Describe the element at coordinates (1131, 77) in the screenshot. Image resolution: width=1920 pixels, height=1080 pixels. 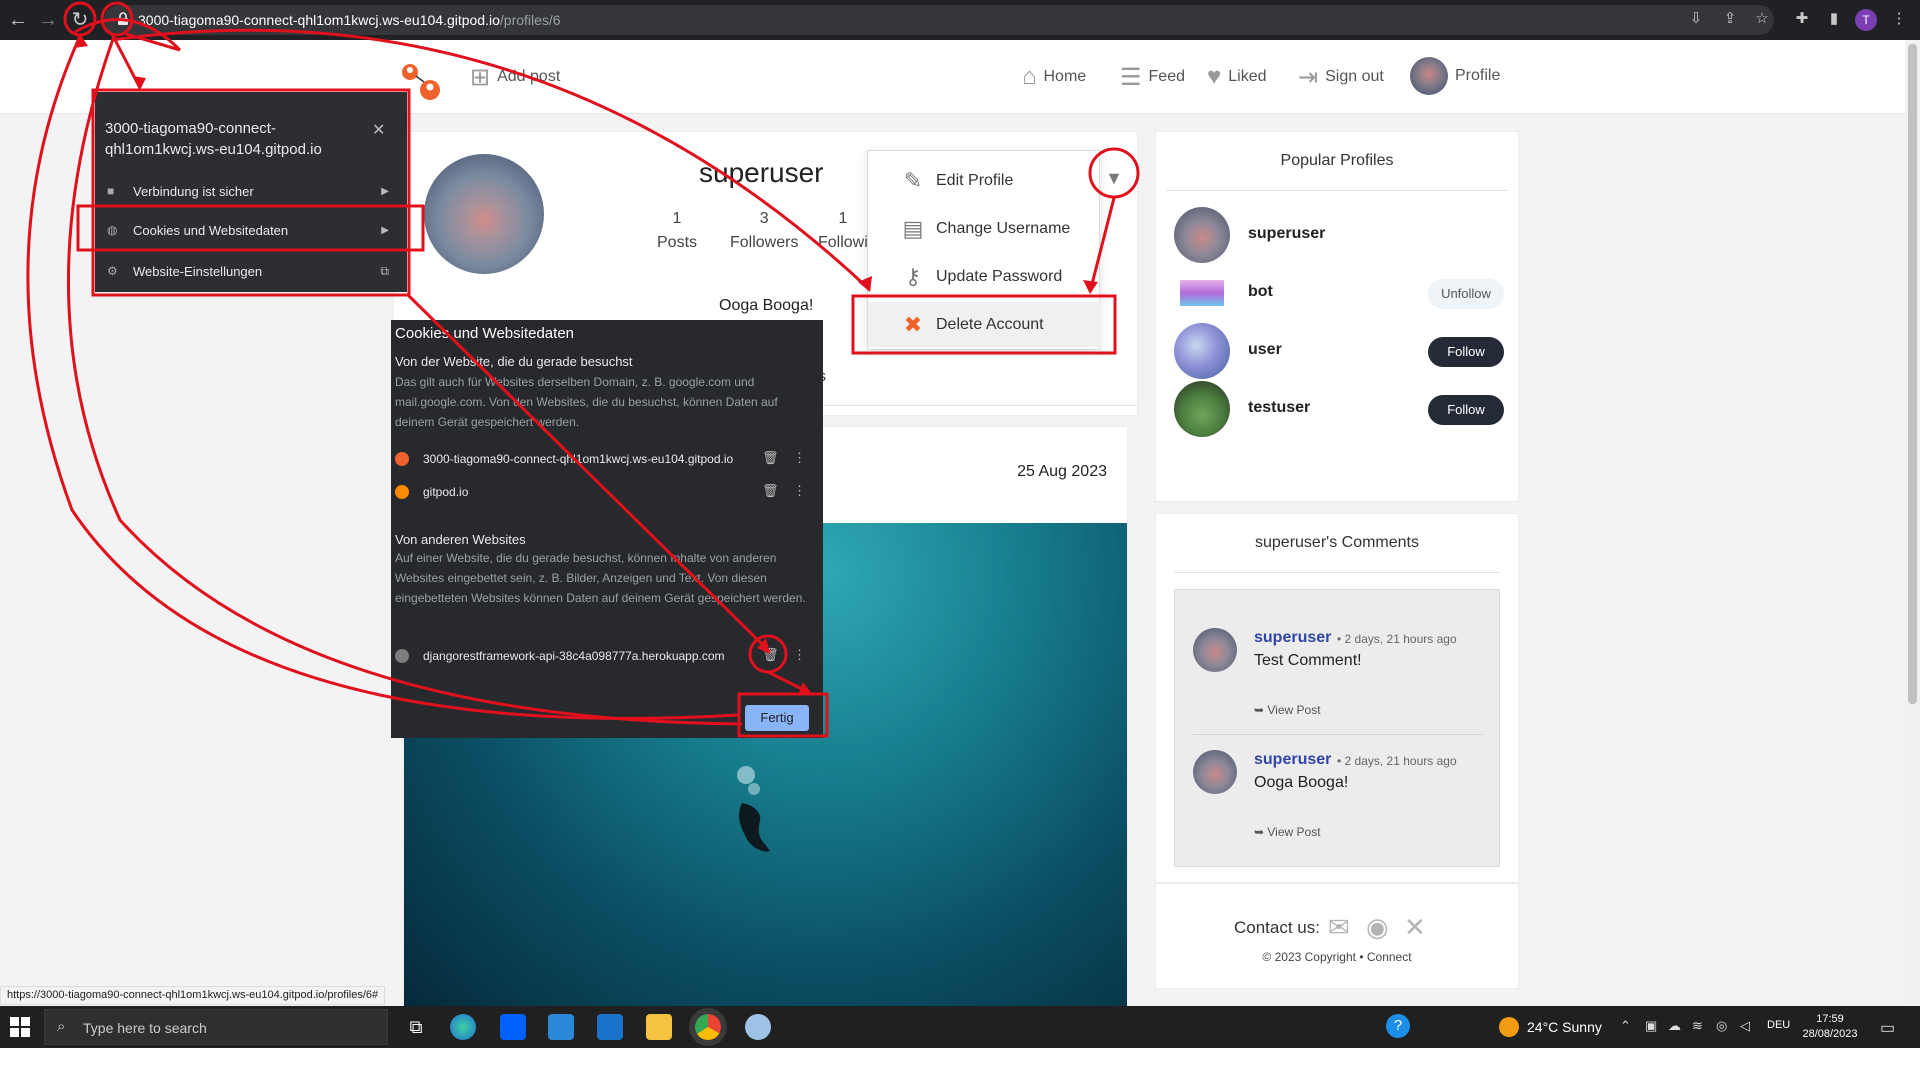
I see `feed-icon: ☰` at that location.